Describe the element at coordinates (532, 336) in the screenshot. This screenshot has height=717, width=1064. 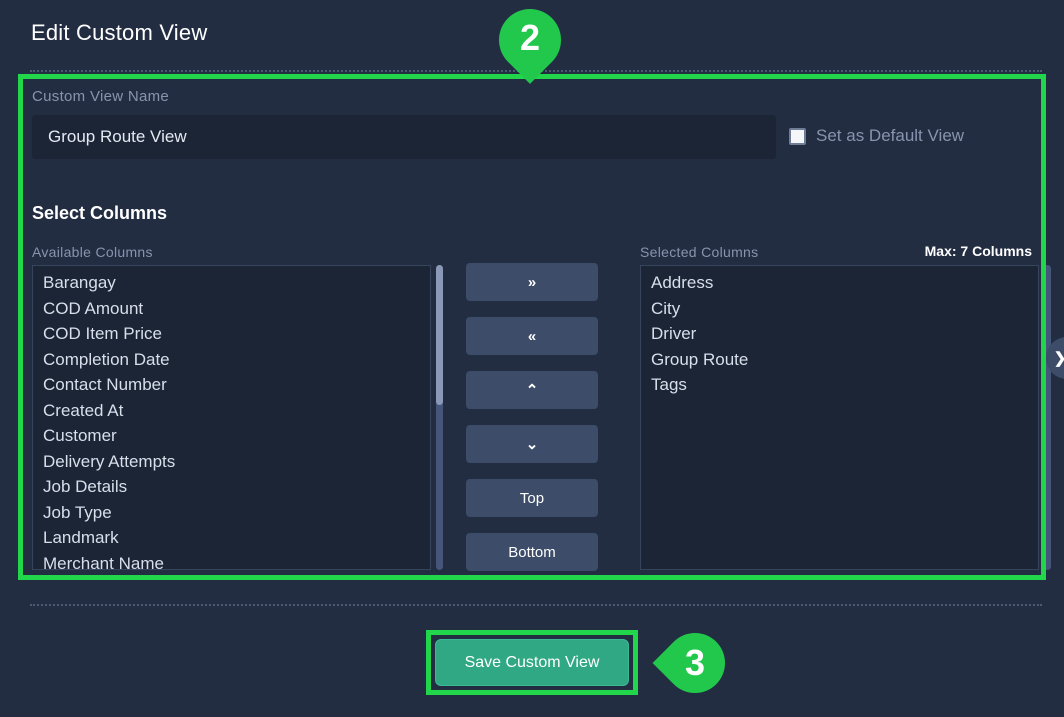
I see `move-left-button: «` at that location.